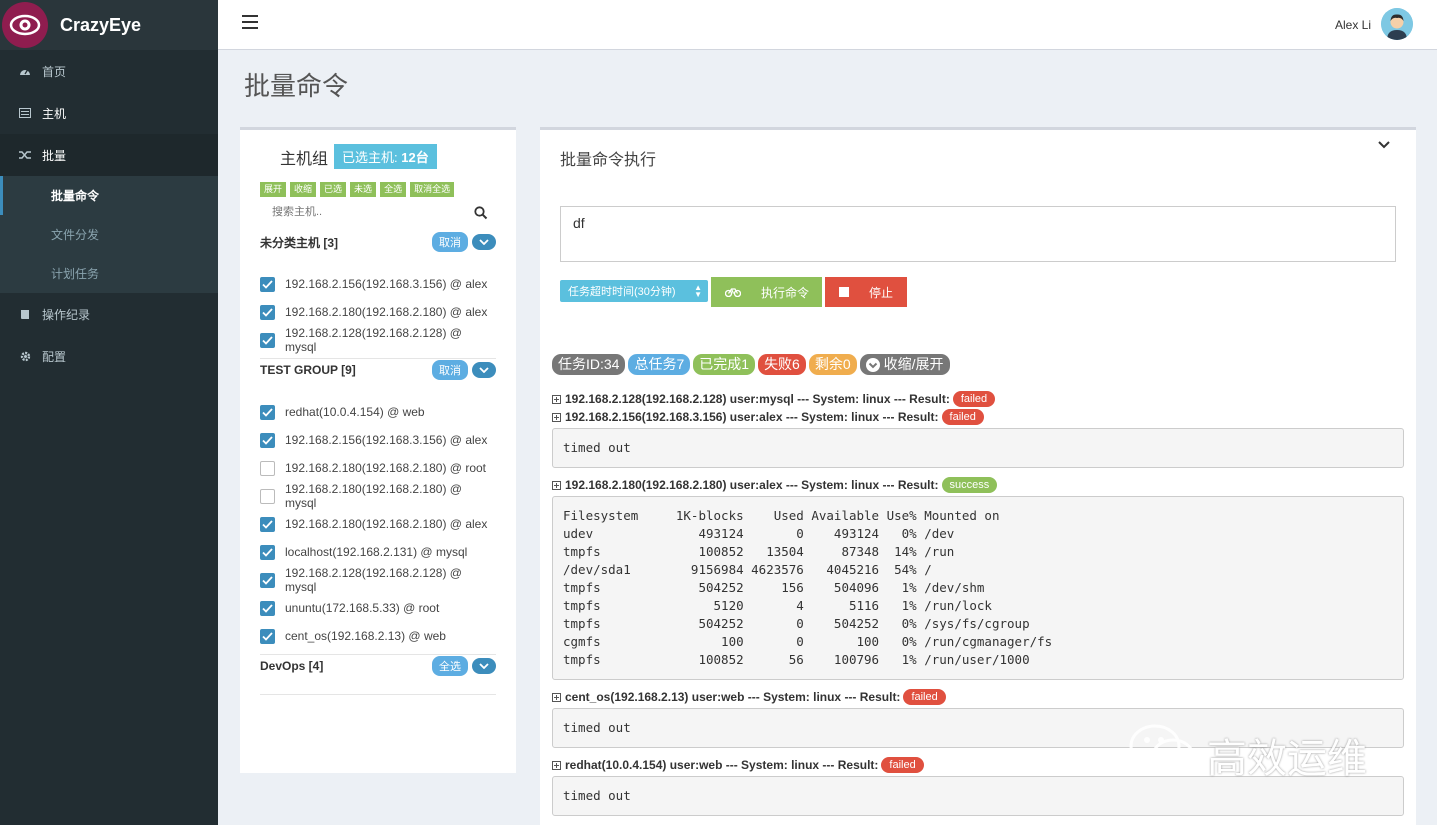  Describe the element at coordinates (827, 25) in the screenshot. I see `top-header: Alex Li` at that location.